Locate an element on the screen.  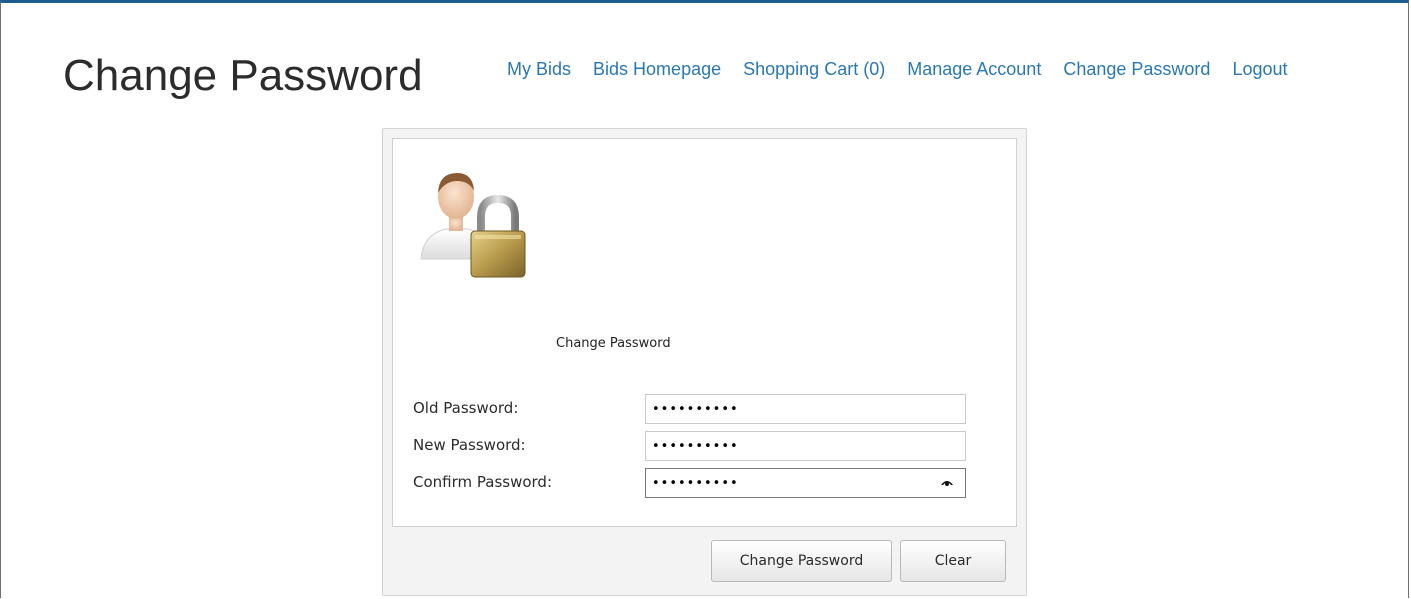
new-password-input is located at coordinates (792, 446).